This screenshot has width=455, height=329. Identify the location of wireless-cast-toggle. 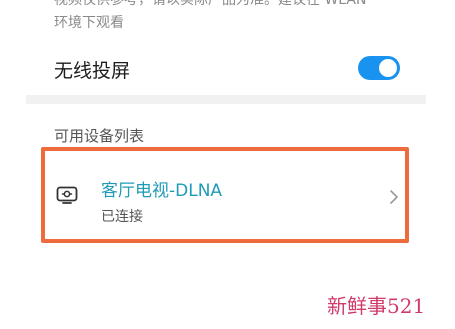
(379, 68).